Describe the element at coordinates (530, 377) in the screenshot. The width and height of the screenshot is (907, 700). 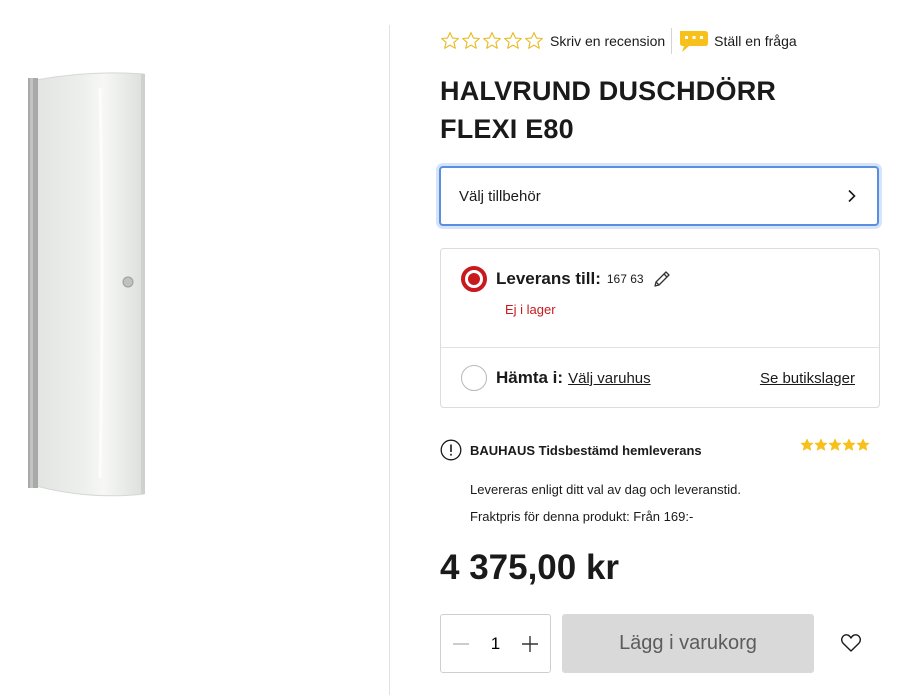
I see `pickup-label: Hämta i:` at that location.